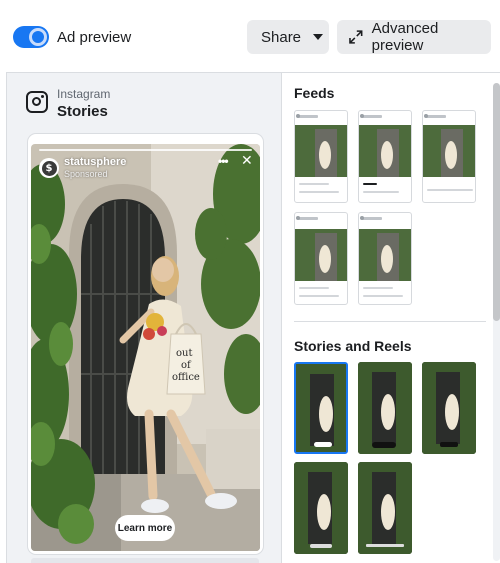 The width and height of the screenshot is (500, 563). What do you see at coordinates (496, 202) in the screenshot?
I see `scrollbar-thumb` at bounding box center [496, 202].